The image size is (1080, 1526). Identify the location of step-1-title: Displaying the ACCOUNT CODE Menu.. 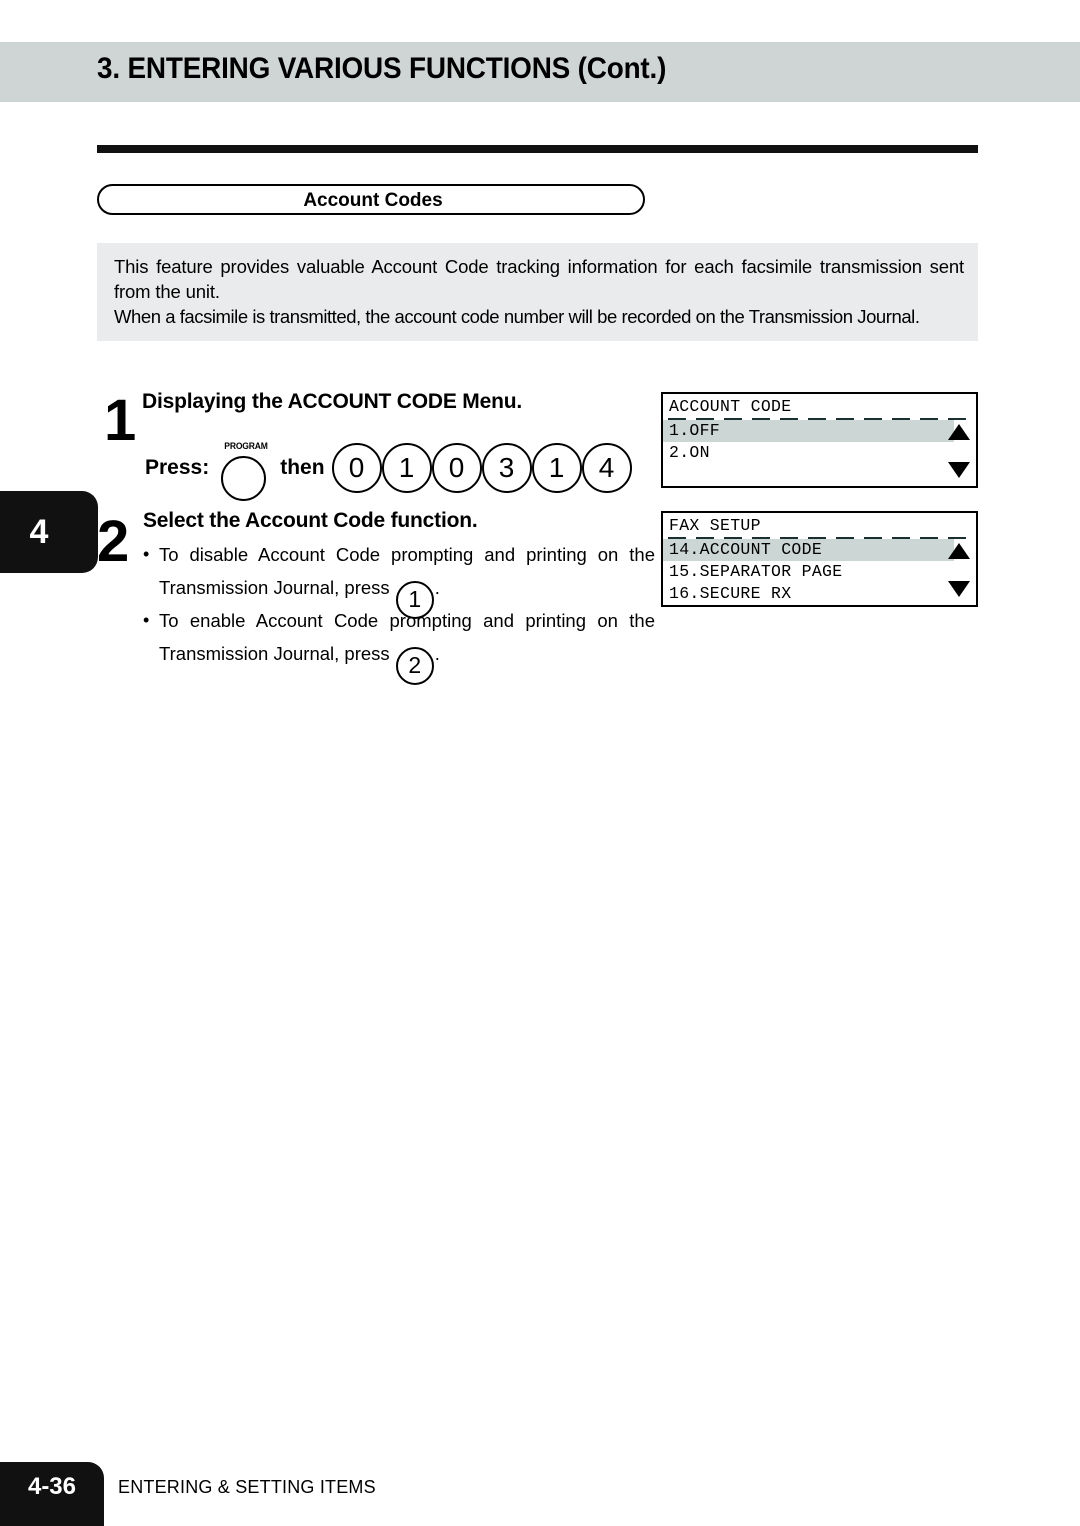
(332, 401).